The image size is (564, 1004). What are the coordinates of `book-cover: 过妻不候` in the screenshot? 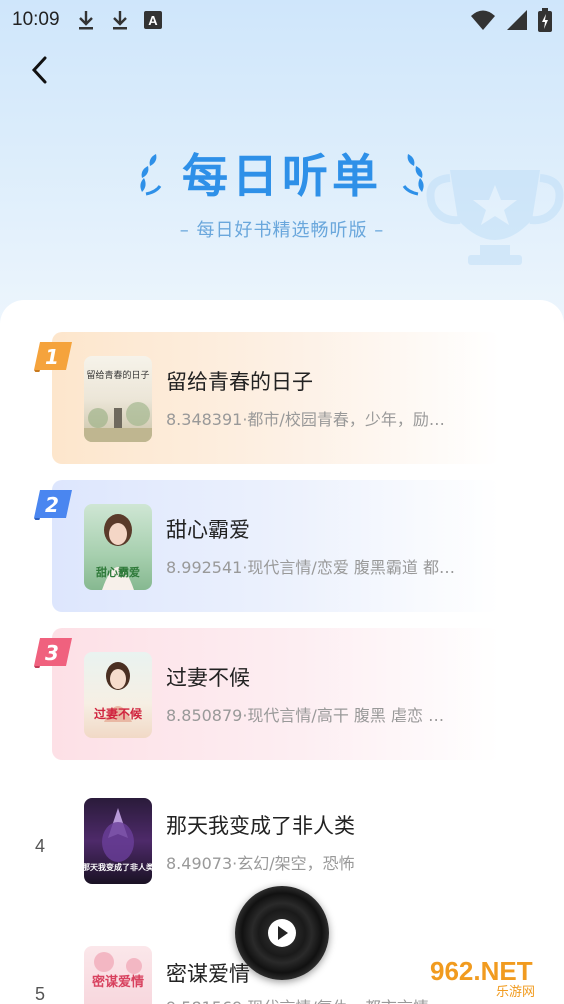 It's located at (118, 695).